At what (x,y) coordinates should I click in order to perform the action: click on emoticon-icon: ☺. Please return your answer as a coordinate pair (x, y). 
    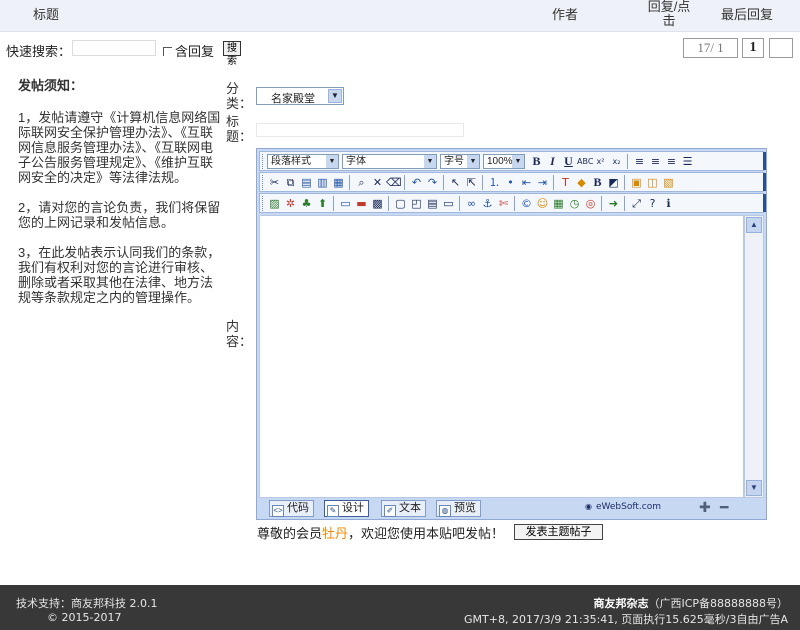
    Looking at the image, I should click on (542, 203).